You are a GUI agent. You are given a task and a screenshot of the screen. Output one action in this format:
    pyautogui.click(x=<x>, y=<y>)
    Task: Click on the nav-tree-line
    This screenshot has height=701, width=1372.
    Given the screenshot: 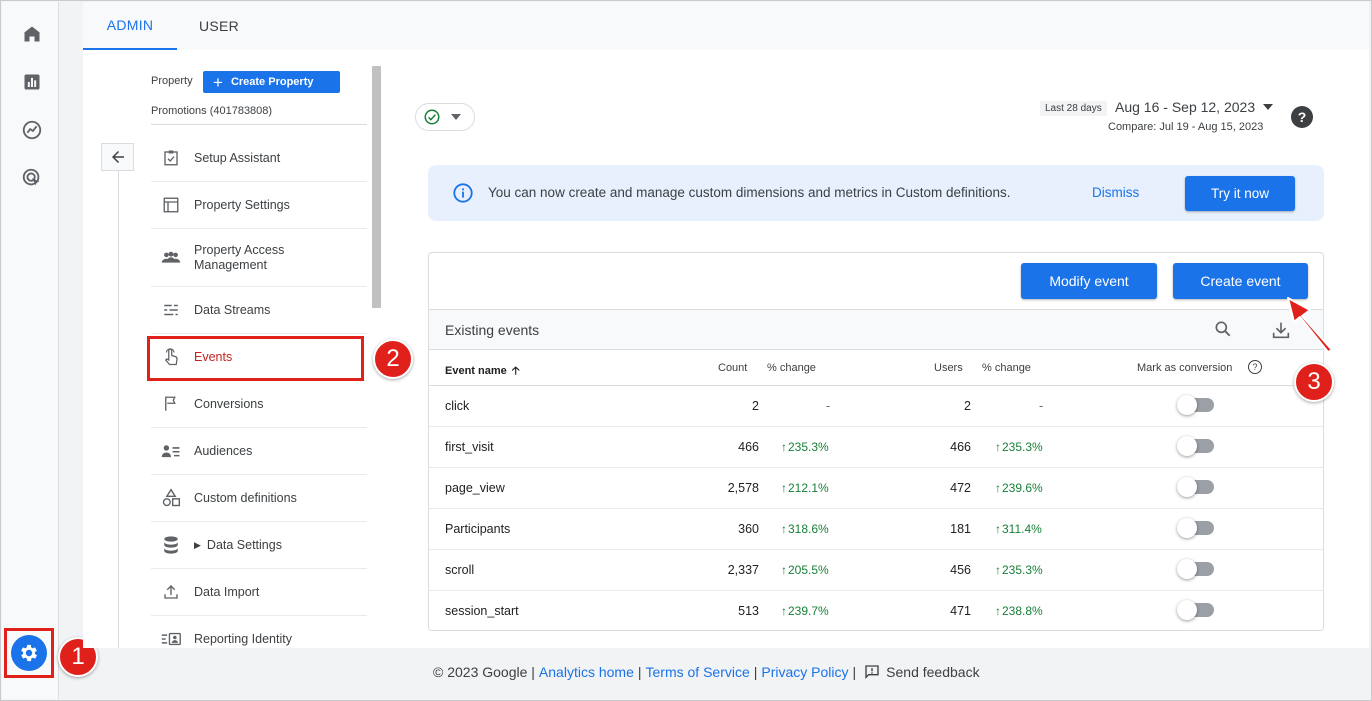 What is the action you would take?
    pyautogui.click(x=118, y=409)
    